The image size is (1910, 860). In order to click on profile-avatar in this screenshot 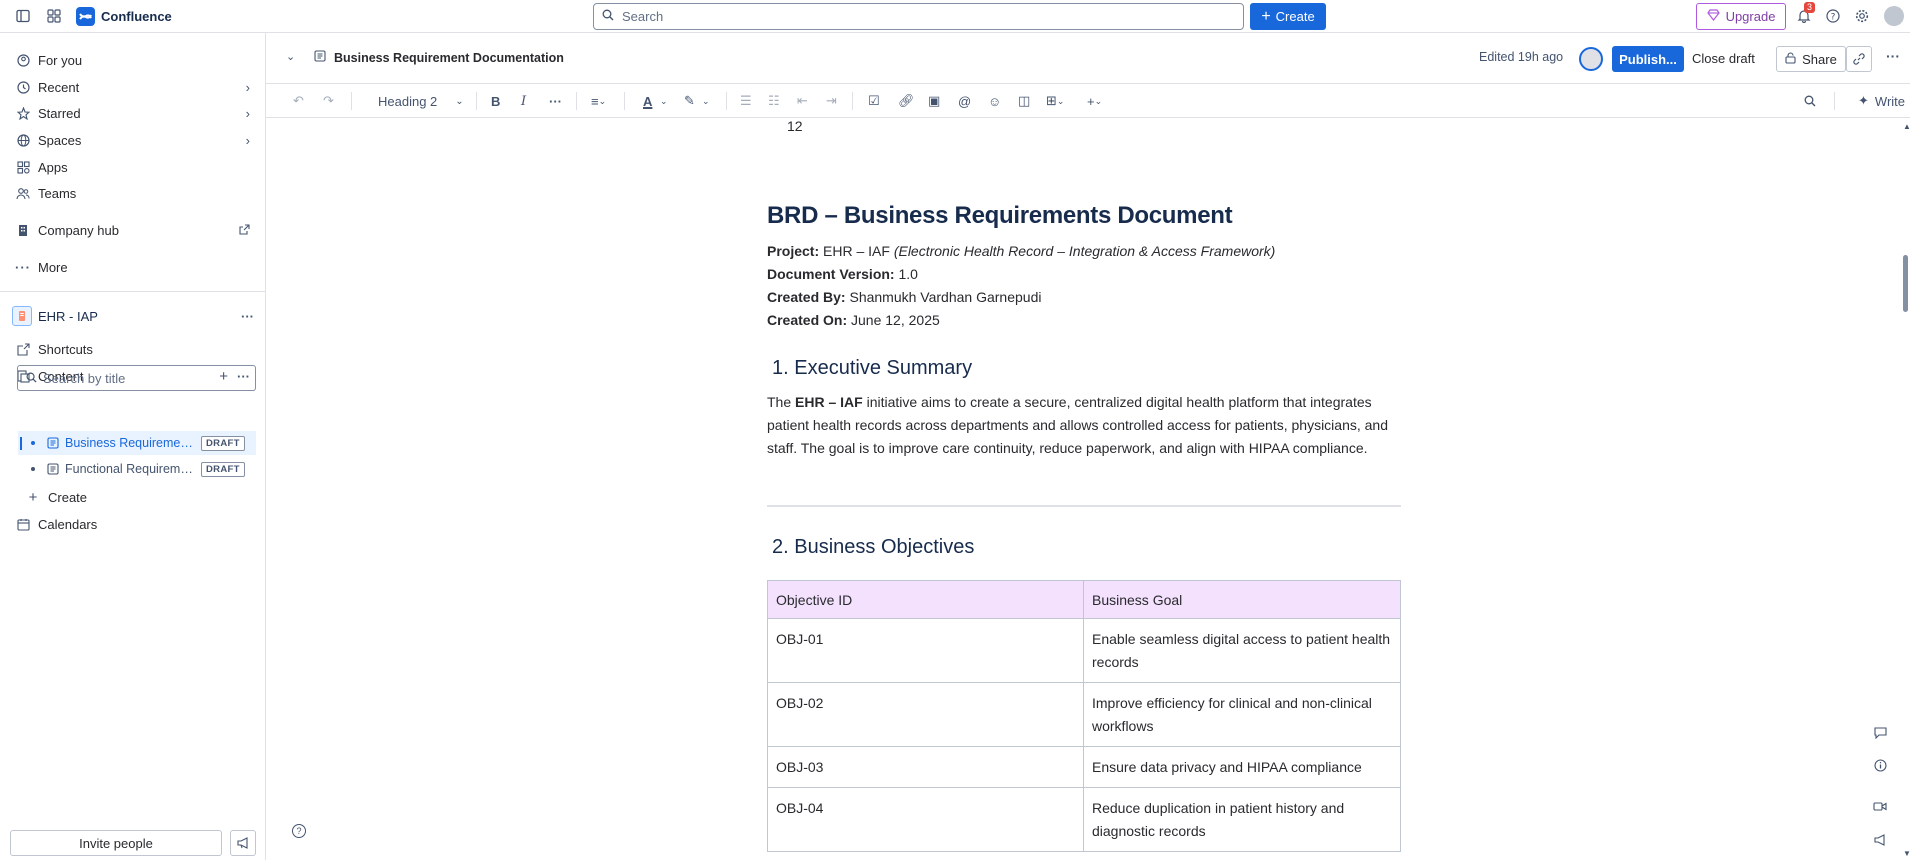, I will do `click(1894, 16)`.